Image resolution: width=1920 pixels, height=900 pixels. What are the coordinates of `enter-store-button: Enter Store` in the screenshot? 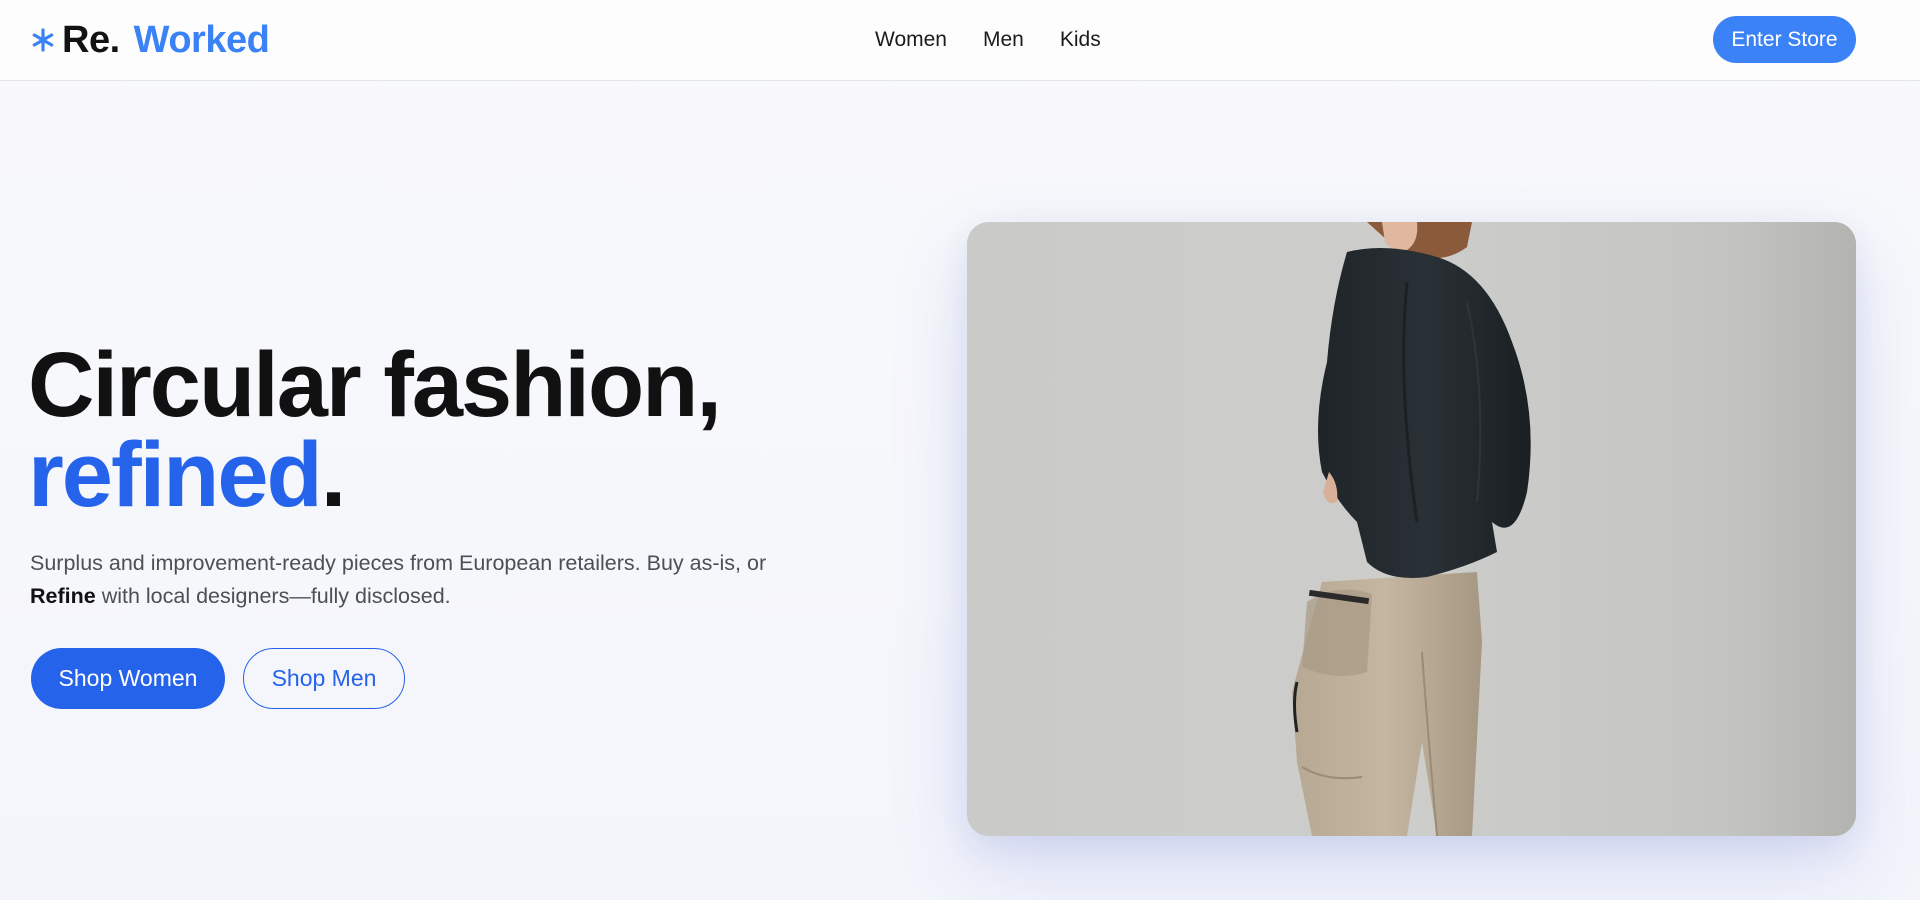 It's located at (1784, 39).